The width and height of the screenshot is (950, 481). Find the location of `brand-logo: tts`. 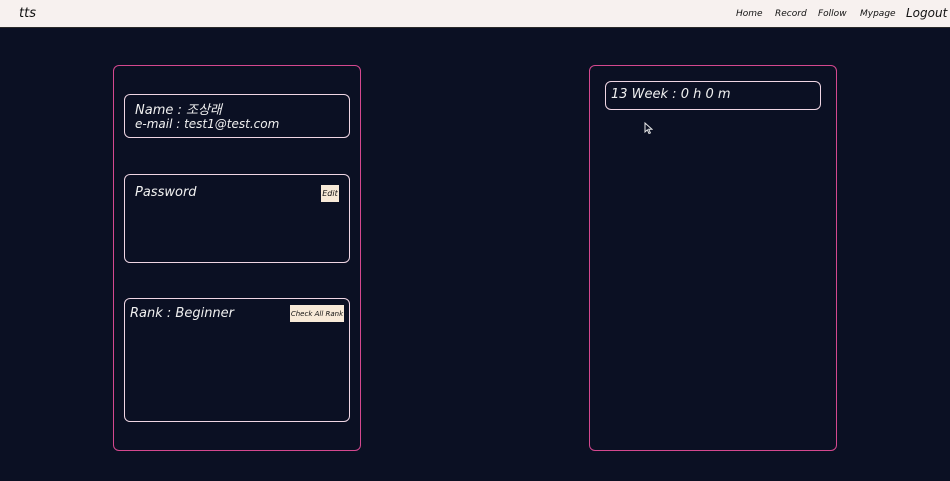

brand-logo: tts is located at coordinates (27, 13).